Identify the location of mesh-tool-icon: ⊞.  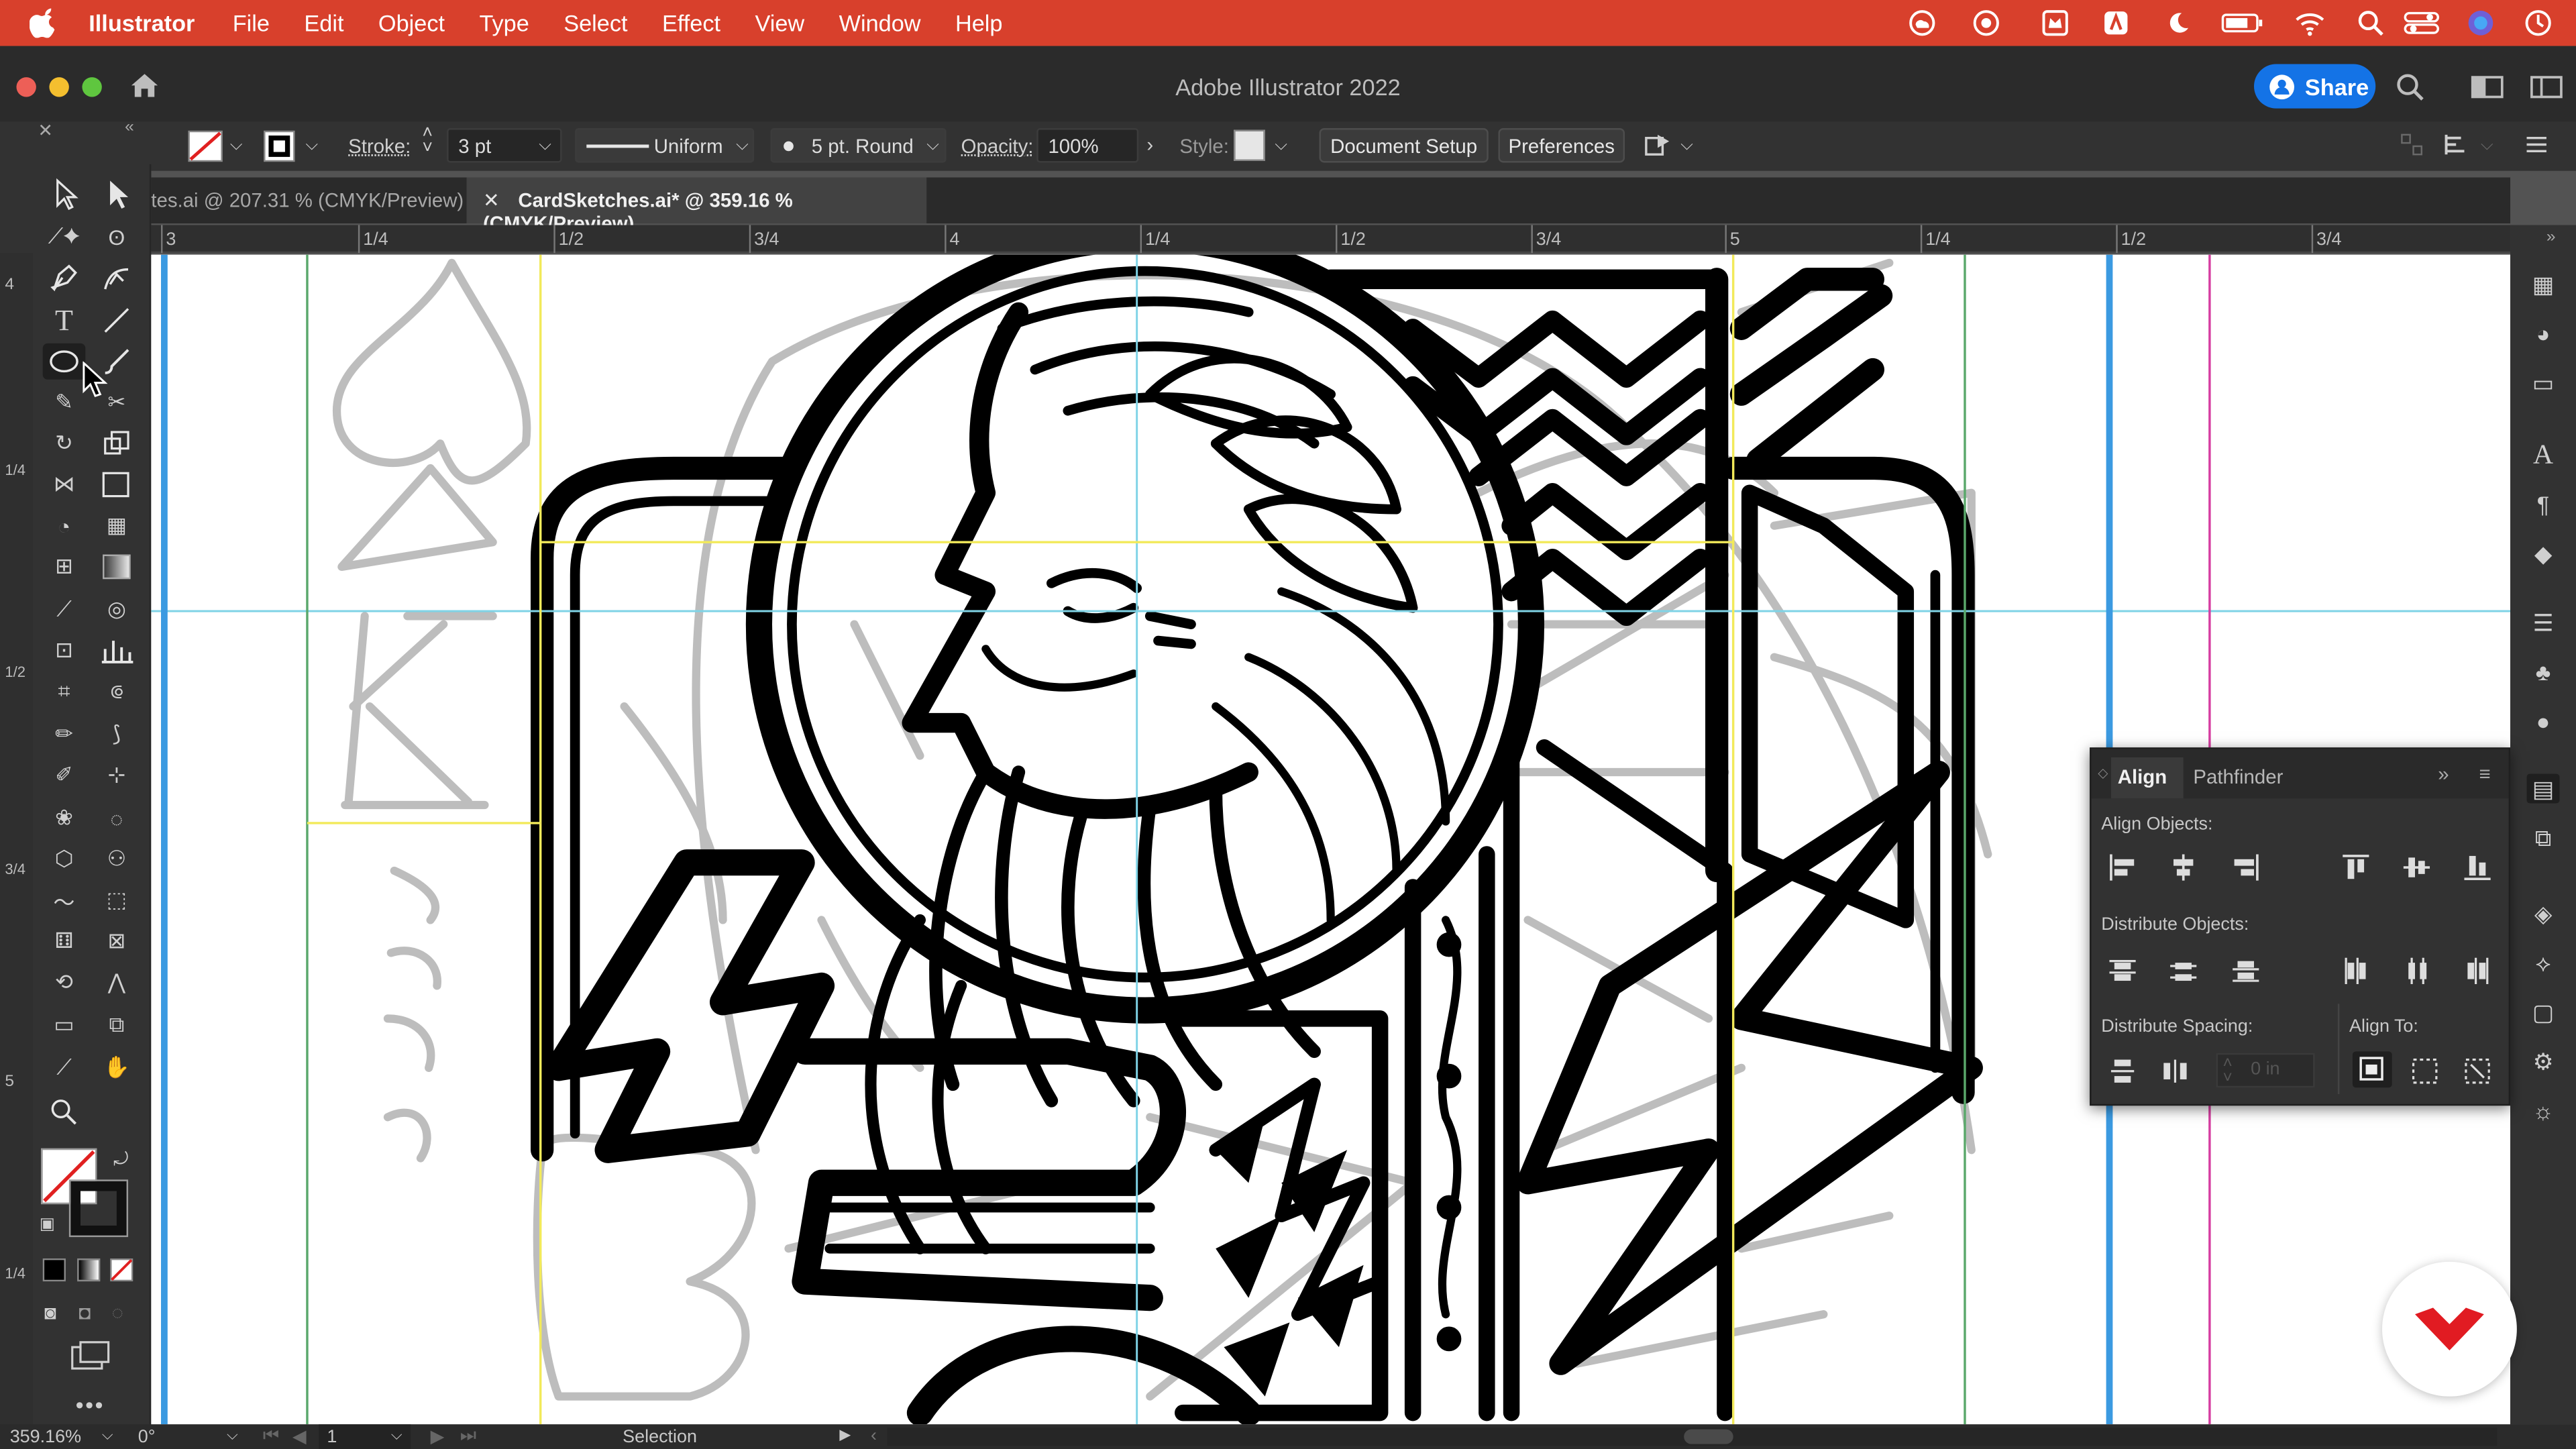
(64, 567).